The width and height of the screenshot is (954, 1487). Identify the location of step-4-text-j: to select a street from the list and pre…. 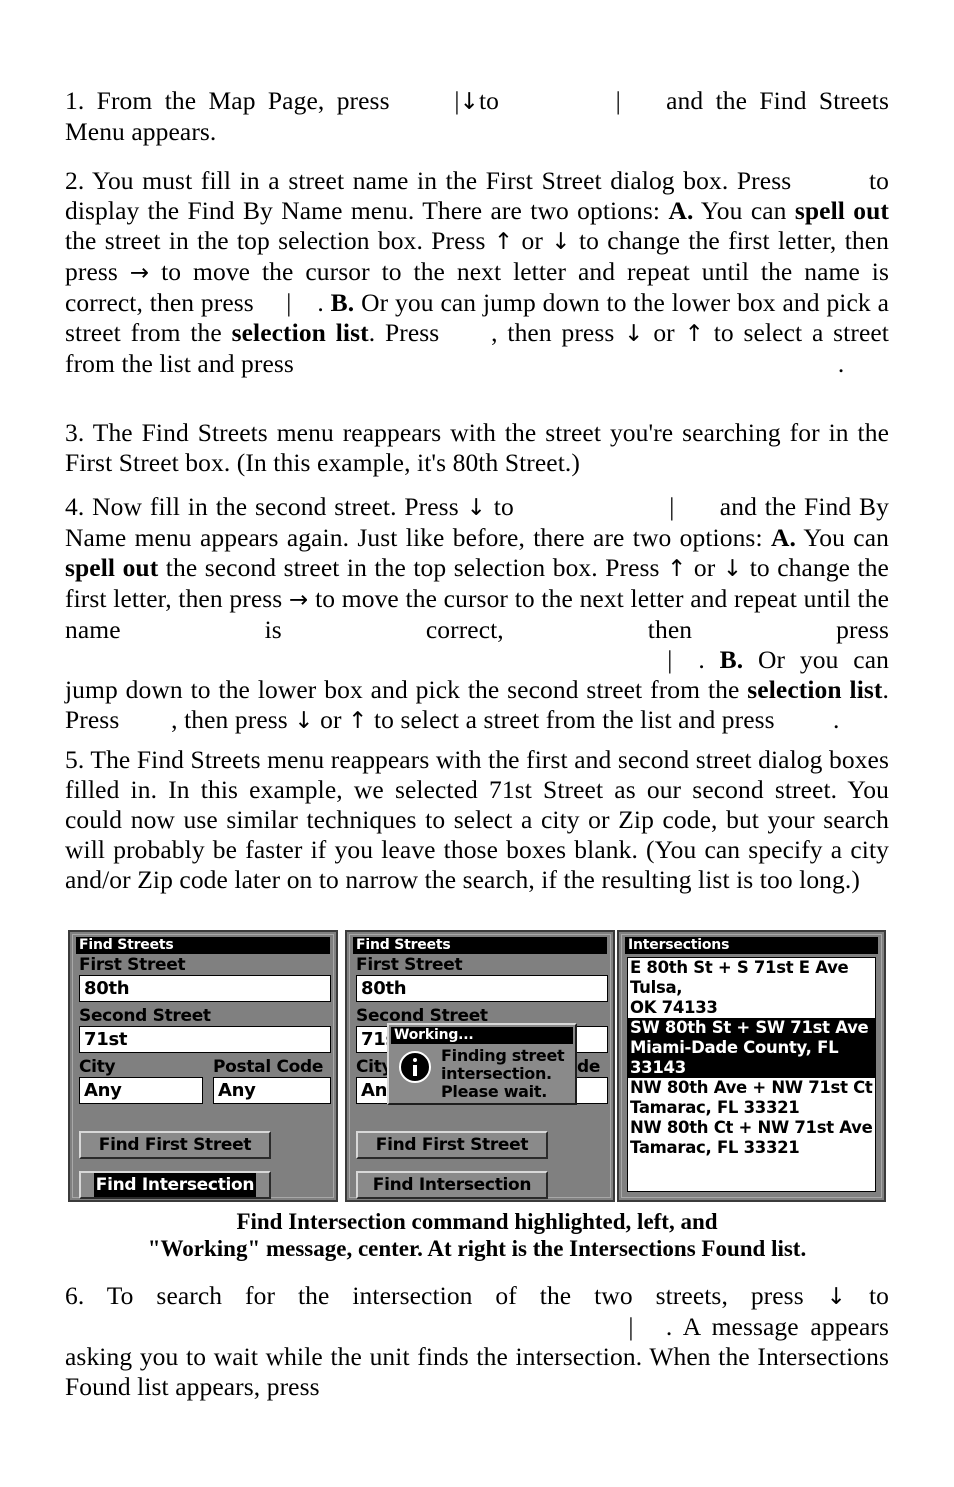
(574, 719).